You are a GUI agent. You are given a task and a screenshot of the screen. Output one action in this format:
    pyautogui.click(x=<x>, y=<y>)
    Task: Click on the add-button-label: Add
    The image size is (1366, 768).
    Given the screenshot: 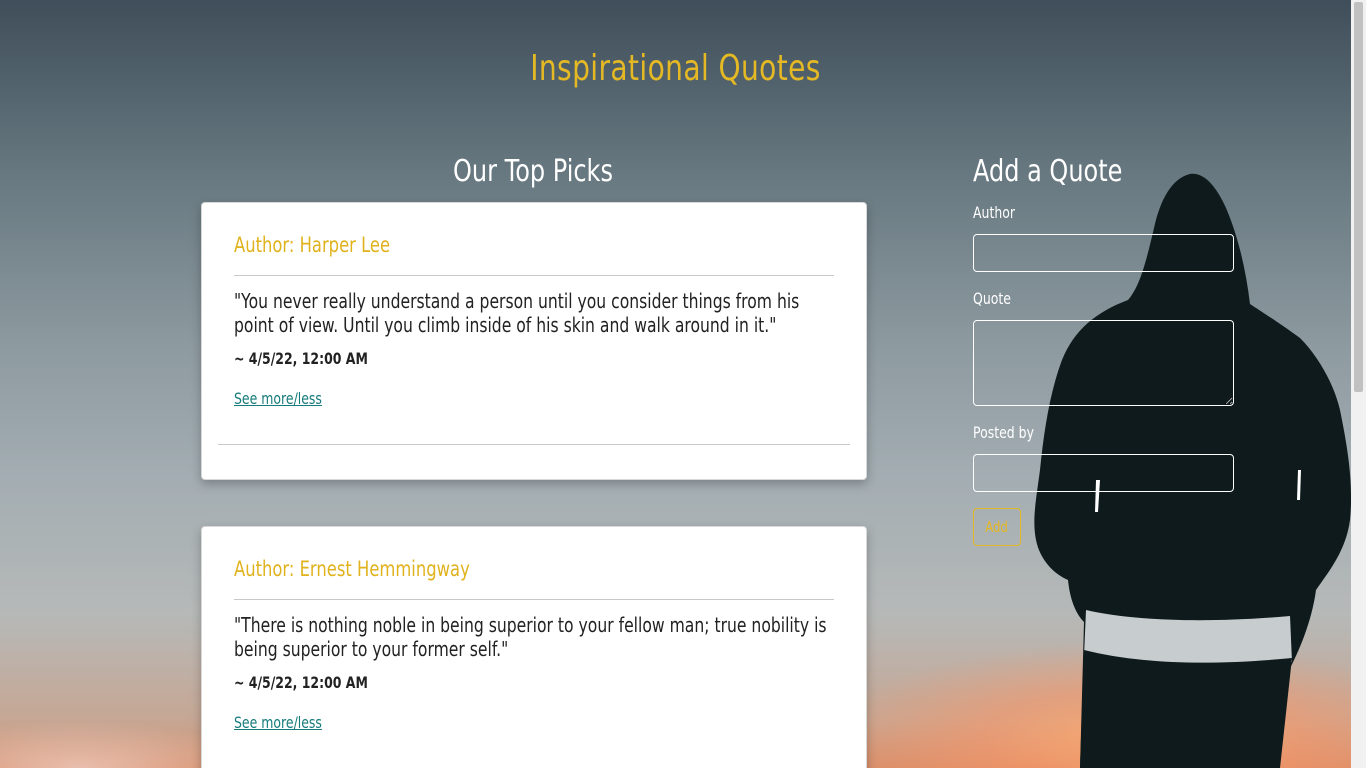 What is the action you would take?
    pyautogui.click(x=997, y=527)
    